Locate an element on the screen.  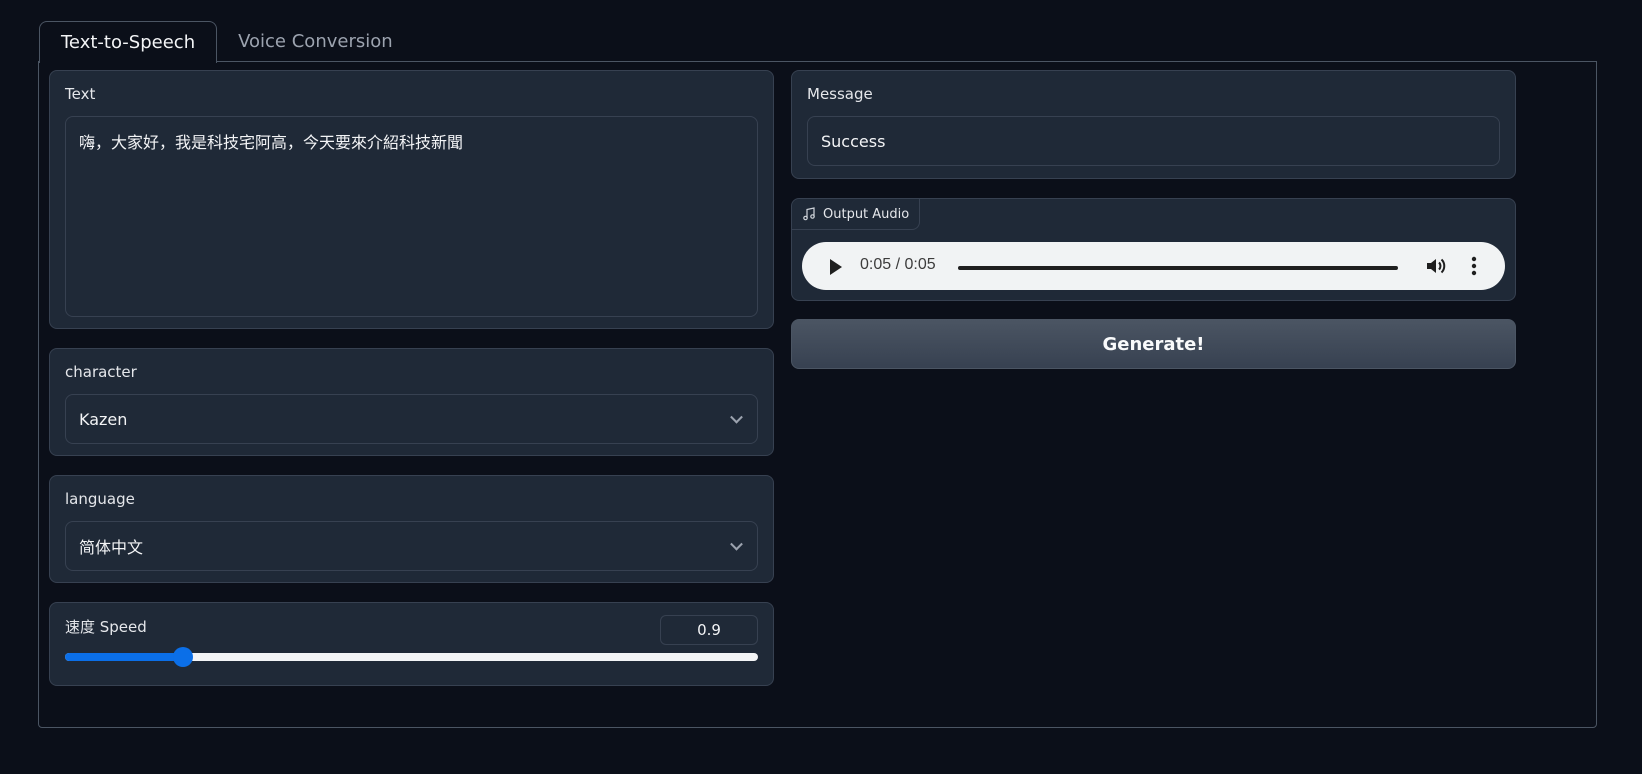
output-audio-tag: Output Audio is located at coordinates (856, 214).